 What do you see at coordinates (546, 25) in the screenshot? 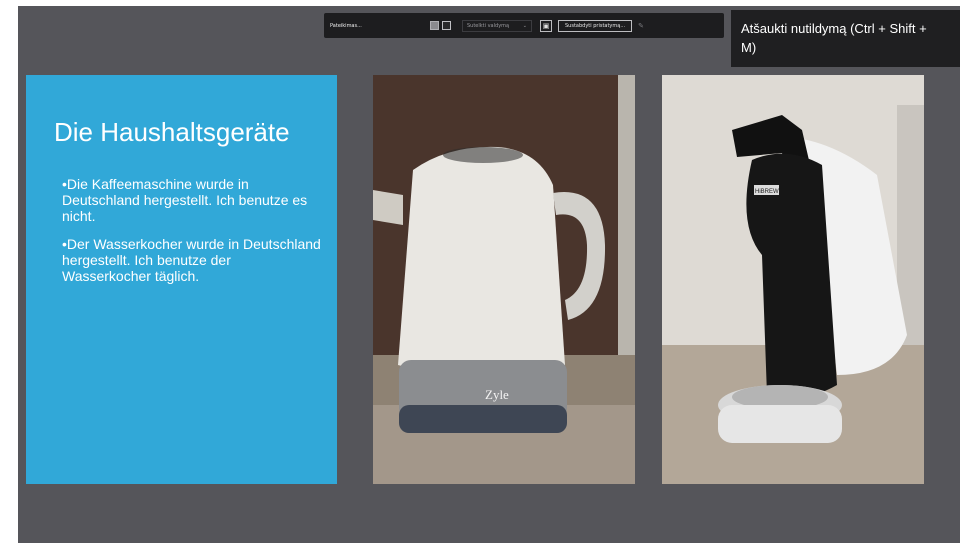
I see `share-screen-icon: ▣` at bounding box center [546, 25].